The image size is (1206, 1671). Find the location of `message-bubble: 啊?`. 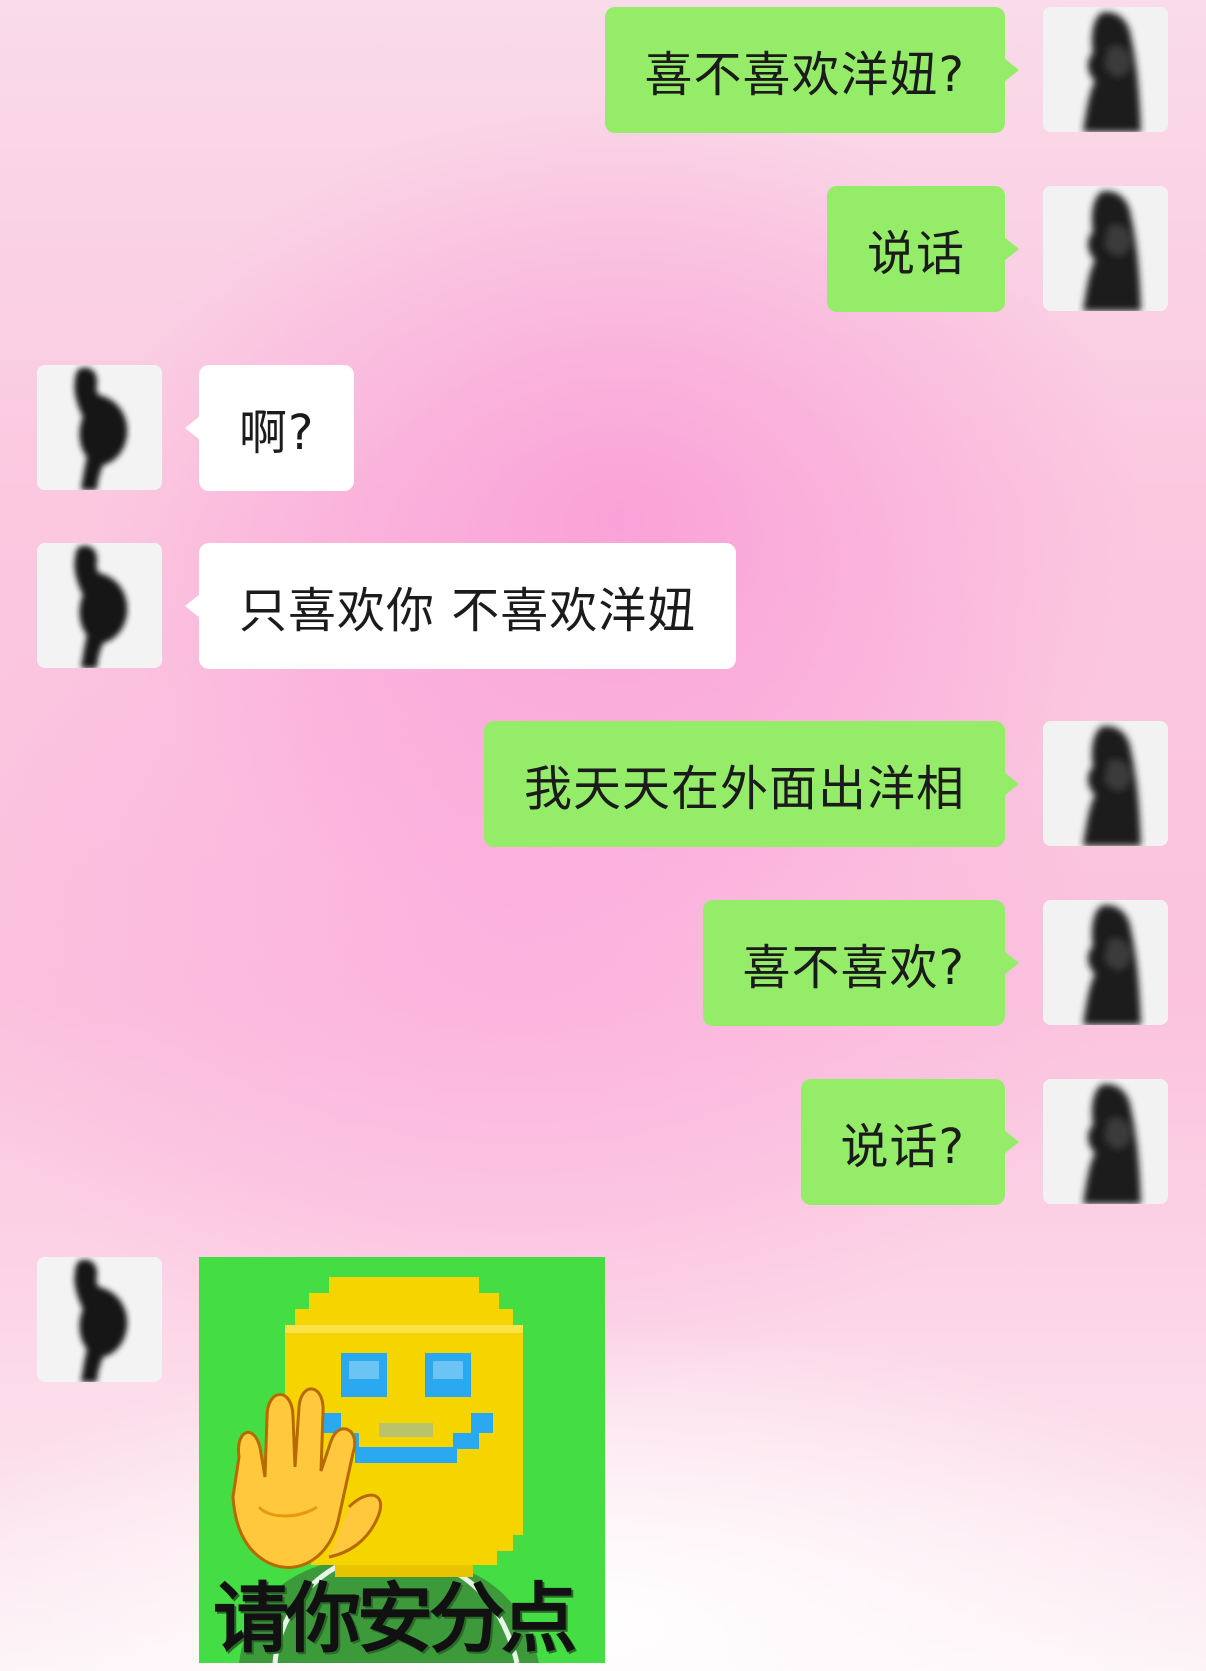

message-bubble: 啊? is located at coordinates (269, 428).